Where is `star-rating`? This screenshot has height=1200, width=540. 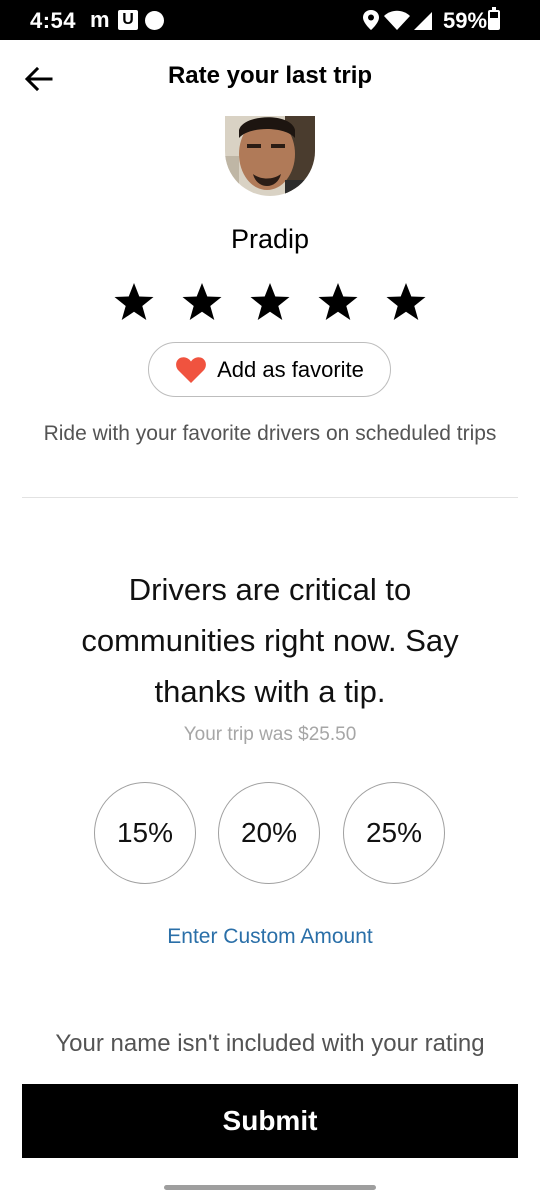
star-rating is located at coordinates (270, 305).